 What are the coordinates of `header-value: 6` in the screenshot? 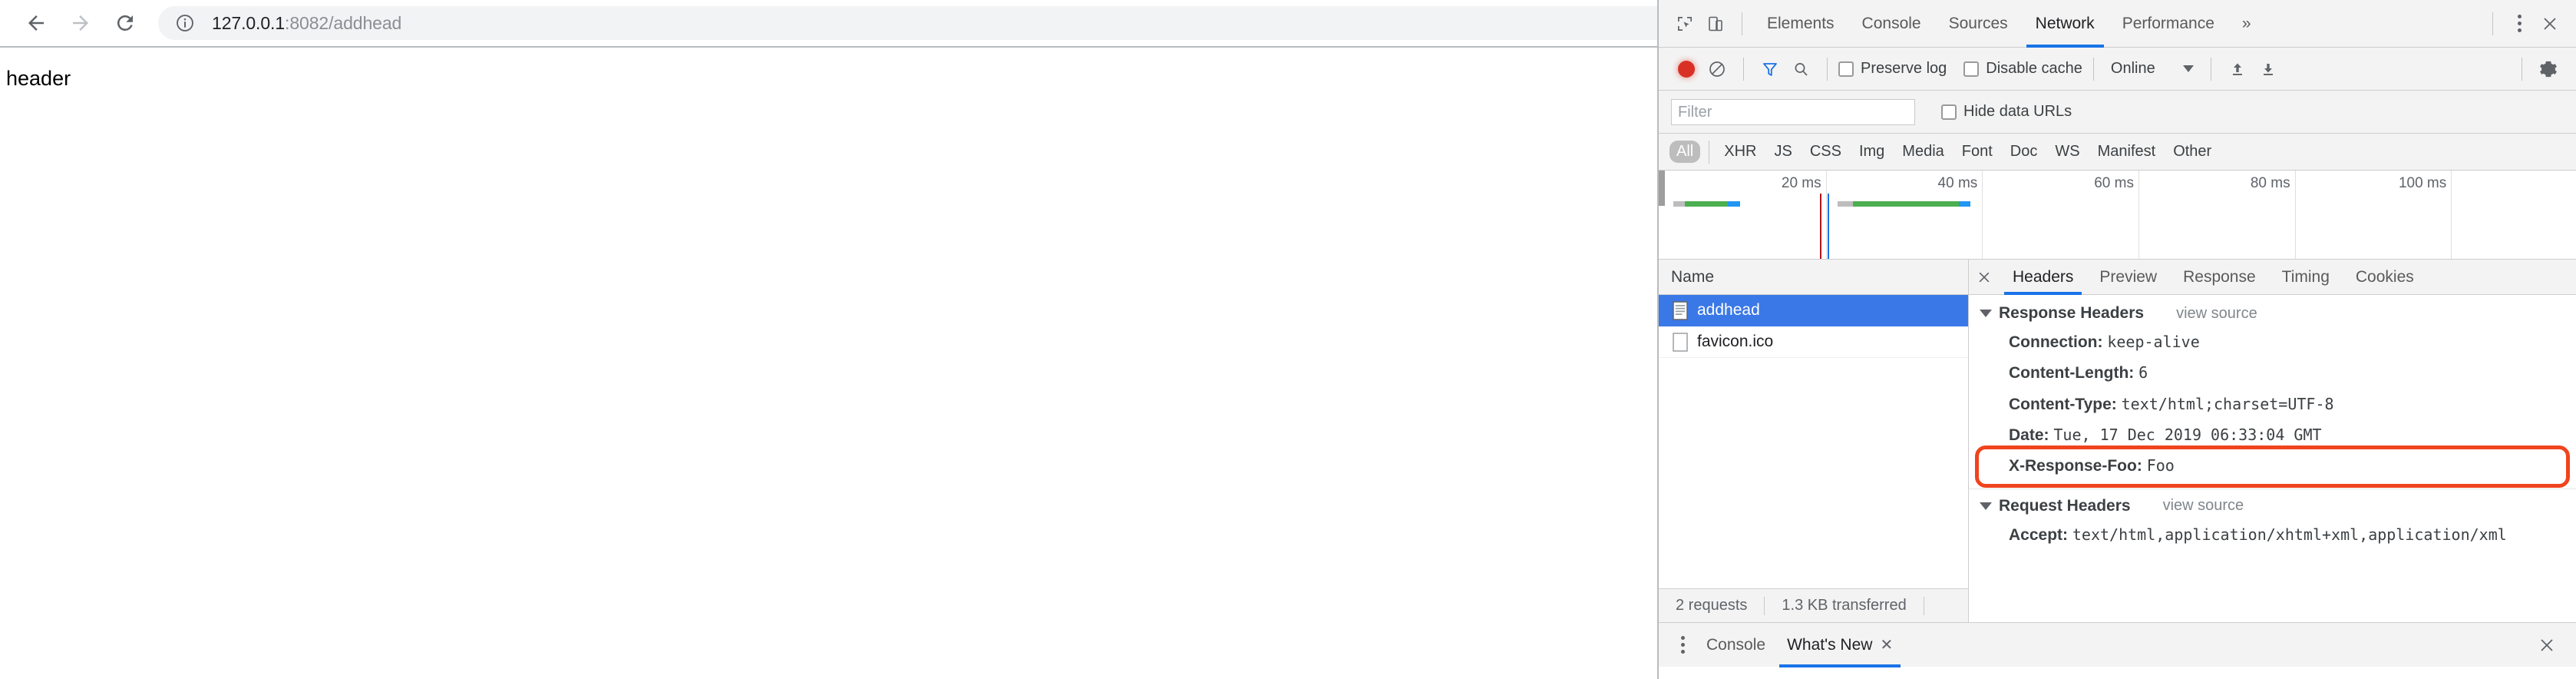 It's located at (2143, 373).